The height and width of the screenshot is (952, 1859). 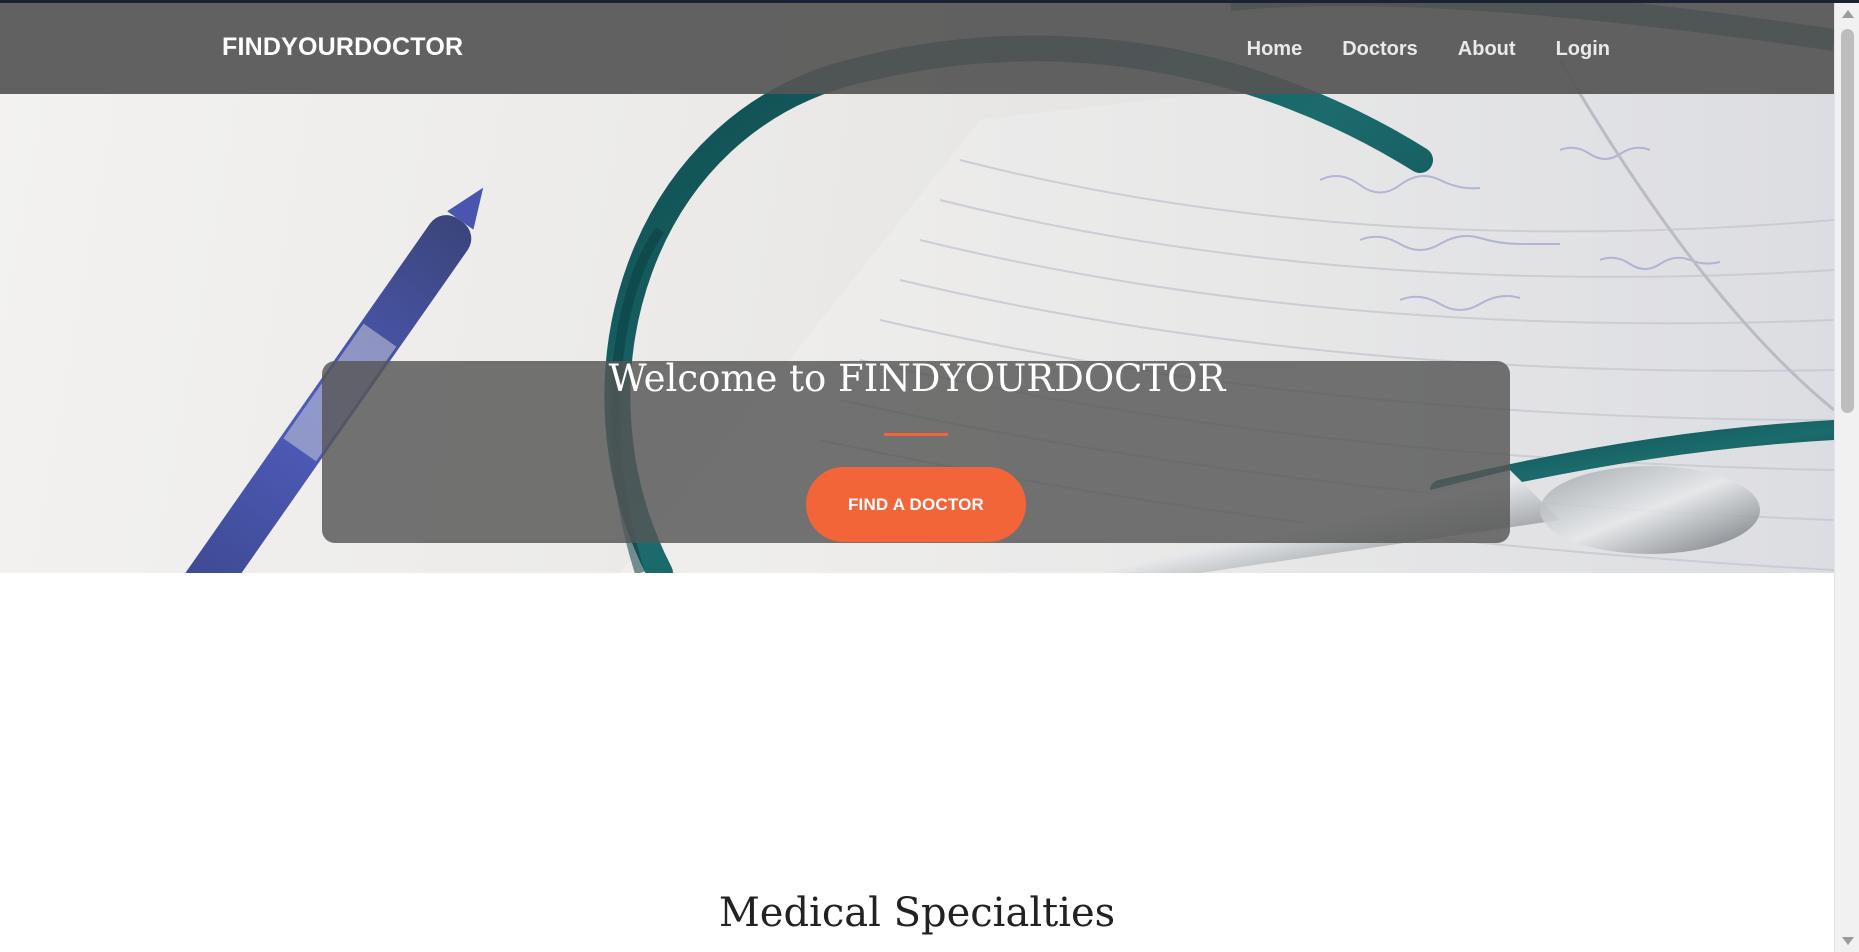 I want to click on nav-link-doctors: Doctors, so click(x=1380, y=49).